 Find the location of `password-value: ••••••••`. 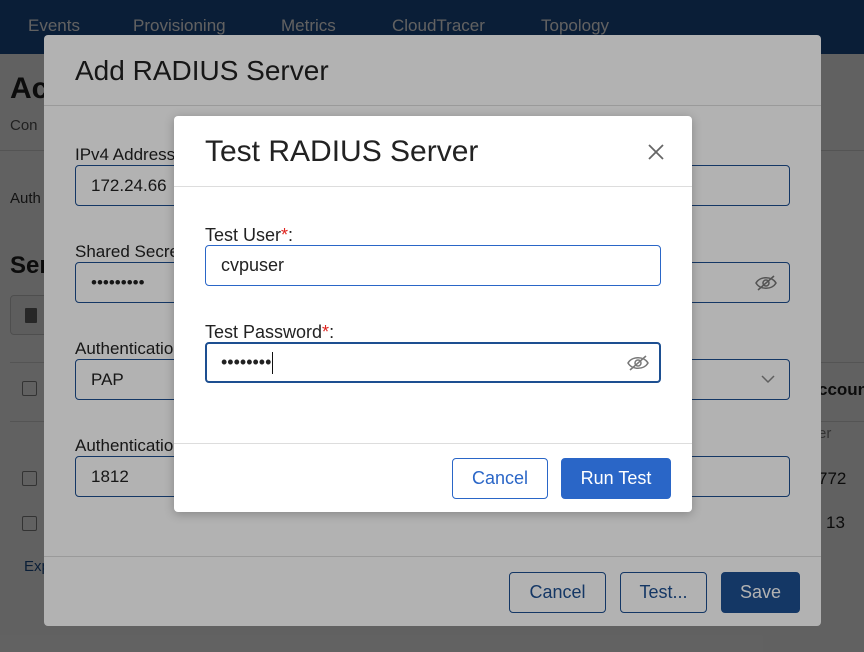

password-value: •••••••• is located at coordinates (246, 362).